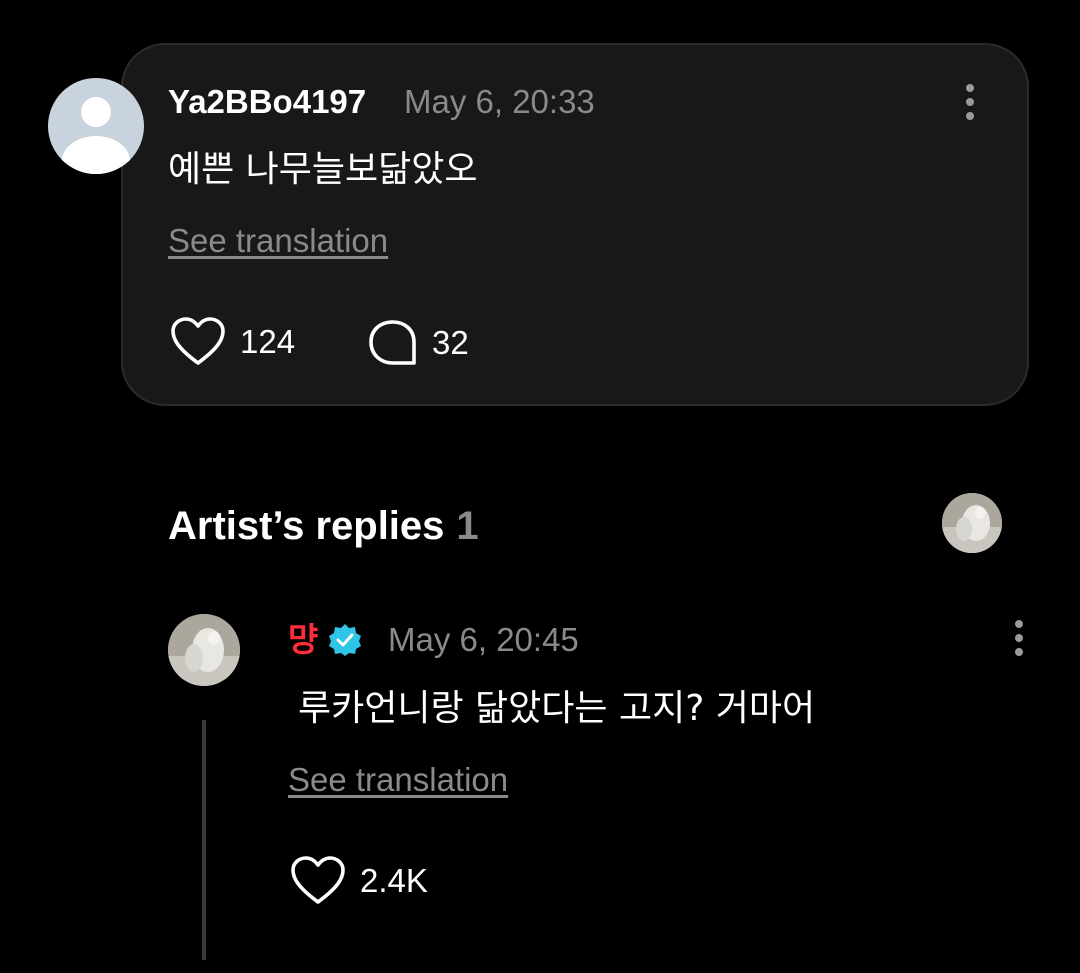 The height and width of the screenshot is (973, 1080). Describe the element at coordinates (96, 155) in the screenshot. I see `avatar-body-shape` at that location.